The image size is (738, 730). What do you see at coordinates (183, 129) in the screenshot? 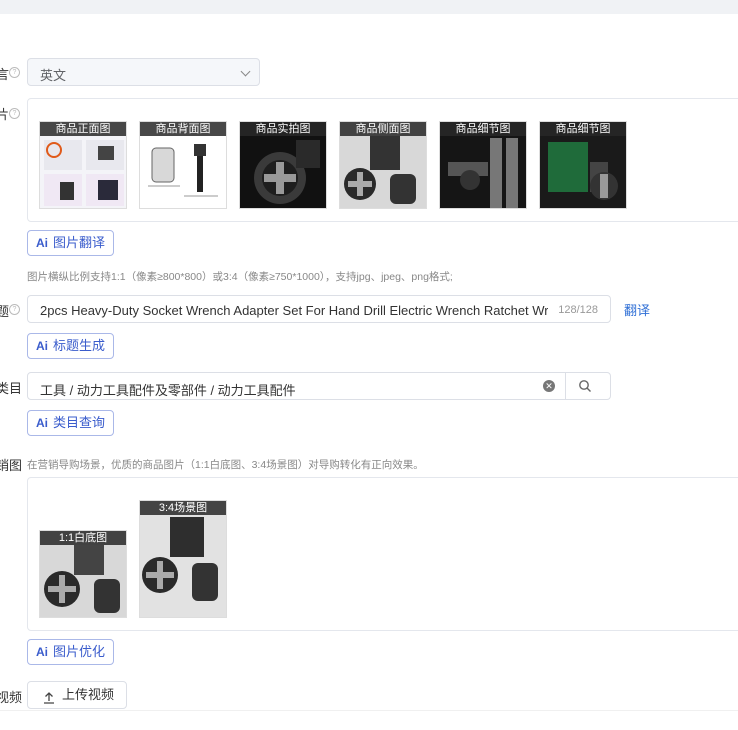
I see `image-caption: 商品背面图` at bounding box center [183, 129].